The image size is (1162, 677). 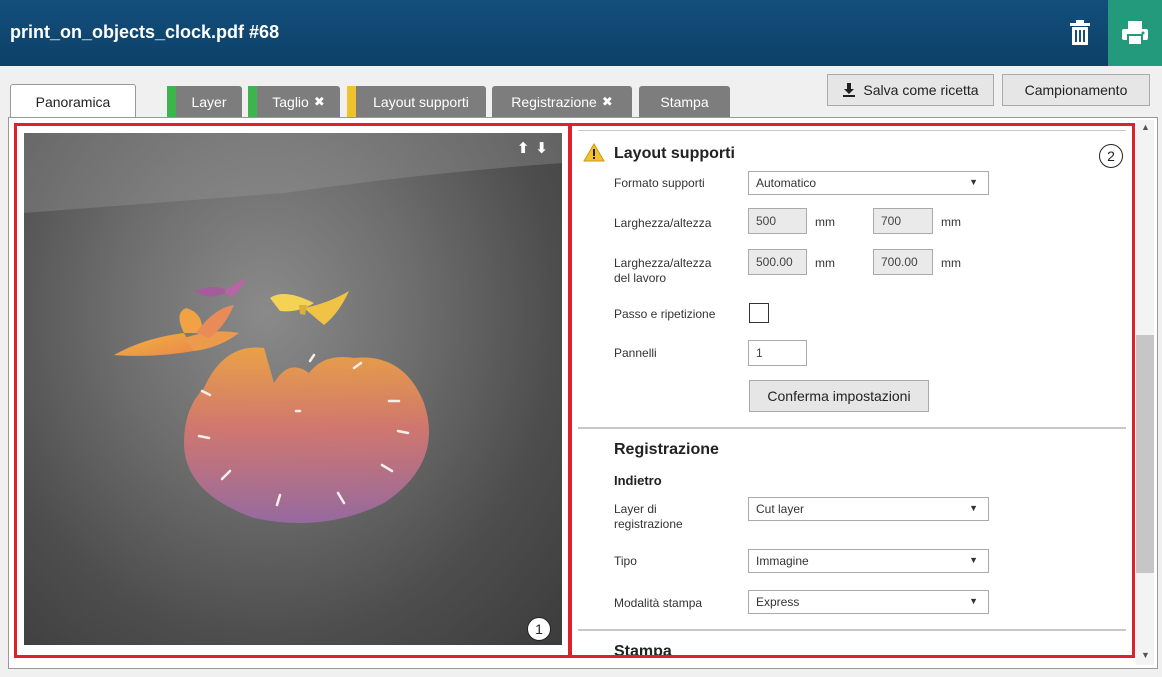 I want to click on job-height-field: 700.00, so click(x=903, y=262).